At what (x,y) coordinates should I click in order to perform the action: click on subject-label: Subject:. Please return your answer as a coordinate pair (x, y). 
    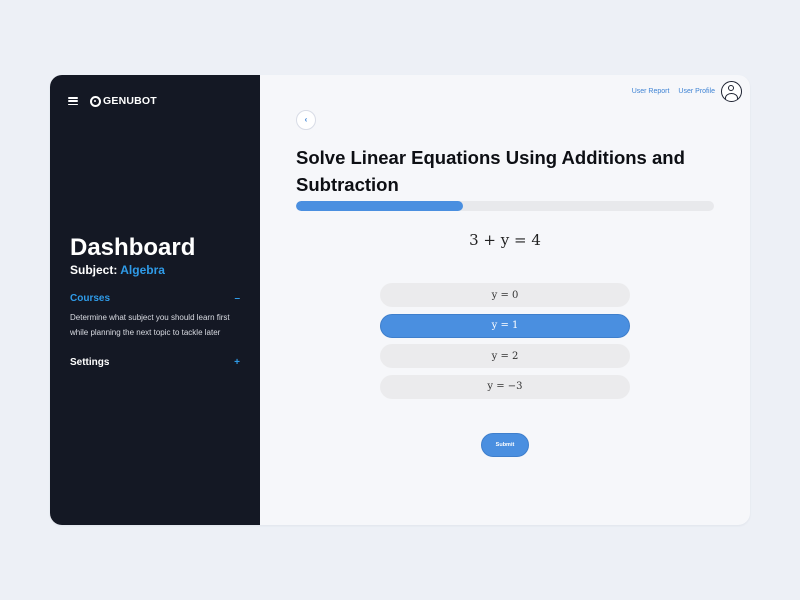
    Looking at the image, I should click on (94, 270).